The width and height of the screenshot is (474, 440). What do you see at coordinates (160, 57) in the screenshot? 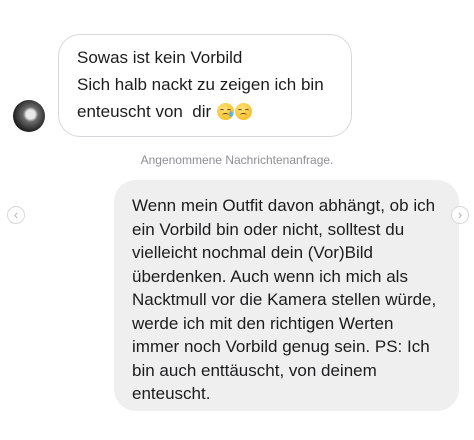
I see `incoming-message-line: Sowas ist kein Vorbild` at bounding box center [160, 57].